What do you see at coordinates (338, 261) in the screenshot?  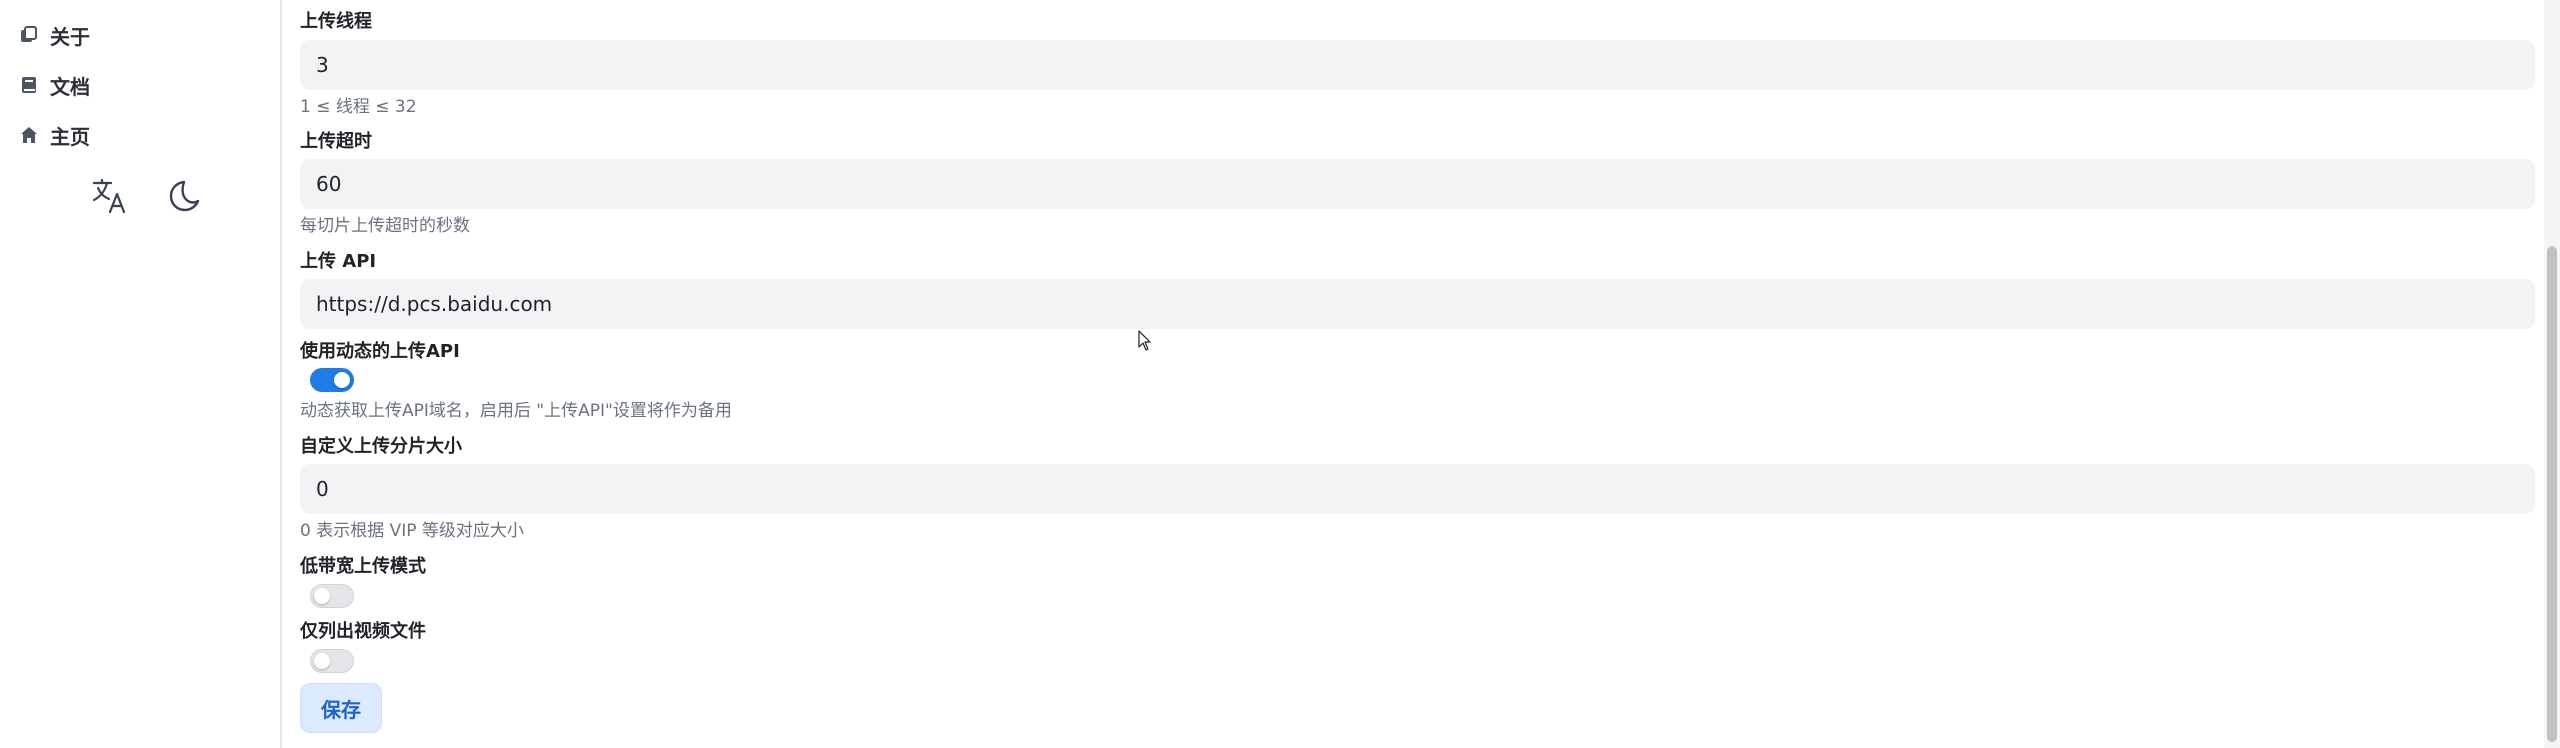 I see `upload-api-label: 上传 API` at bounding box center [338, 261].